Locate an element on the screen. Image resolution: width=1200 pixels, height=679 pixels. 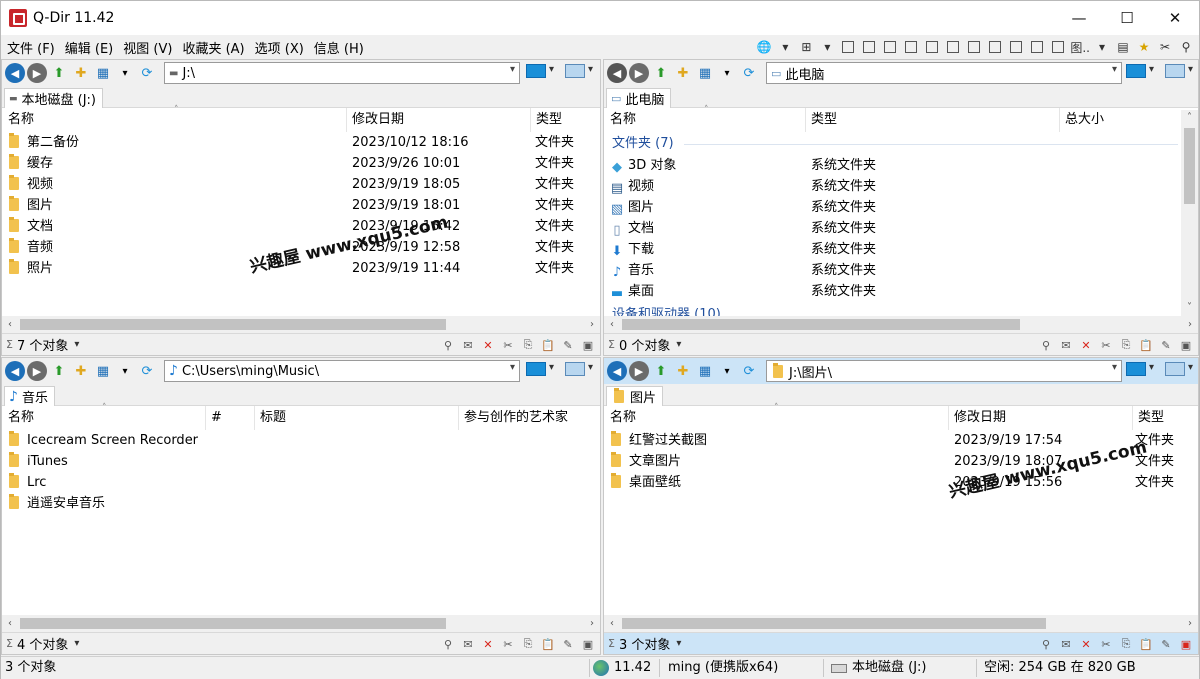
tools-icon: ✂ is located at coordinates (1165, 47).